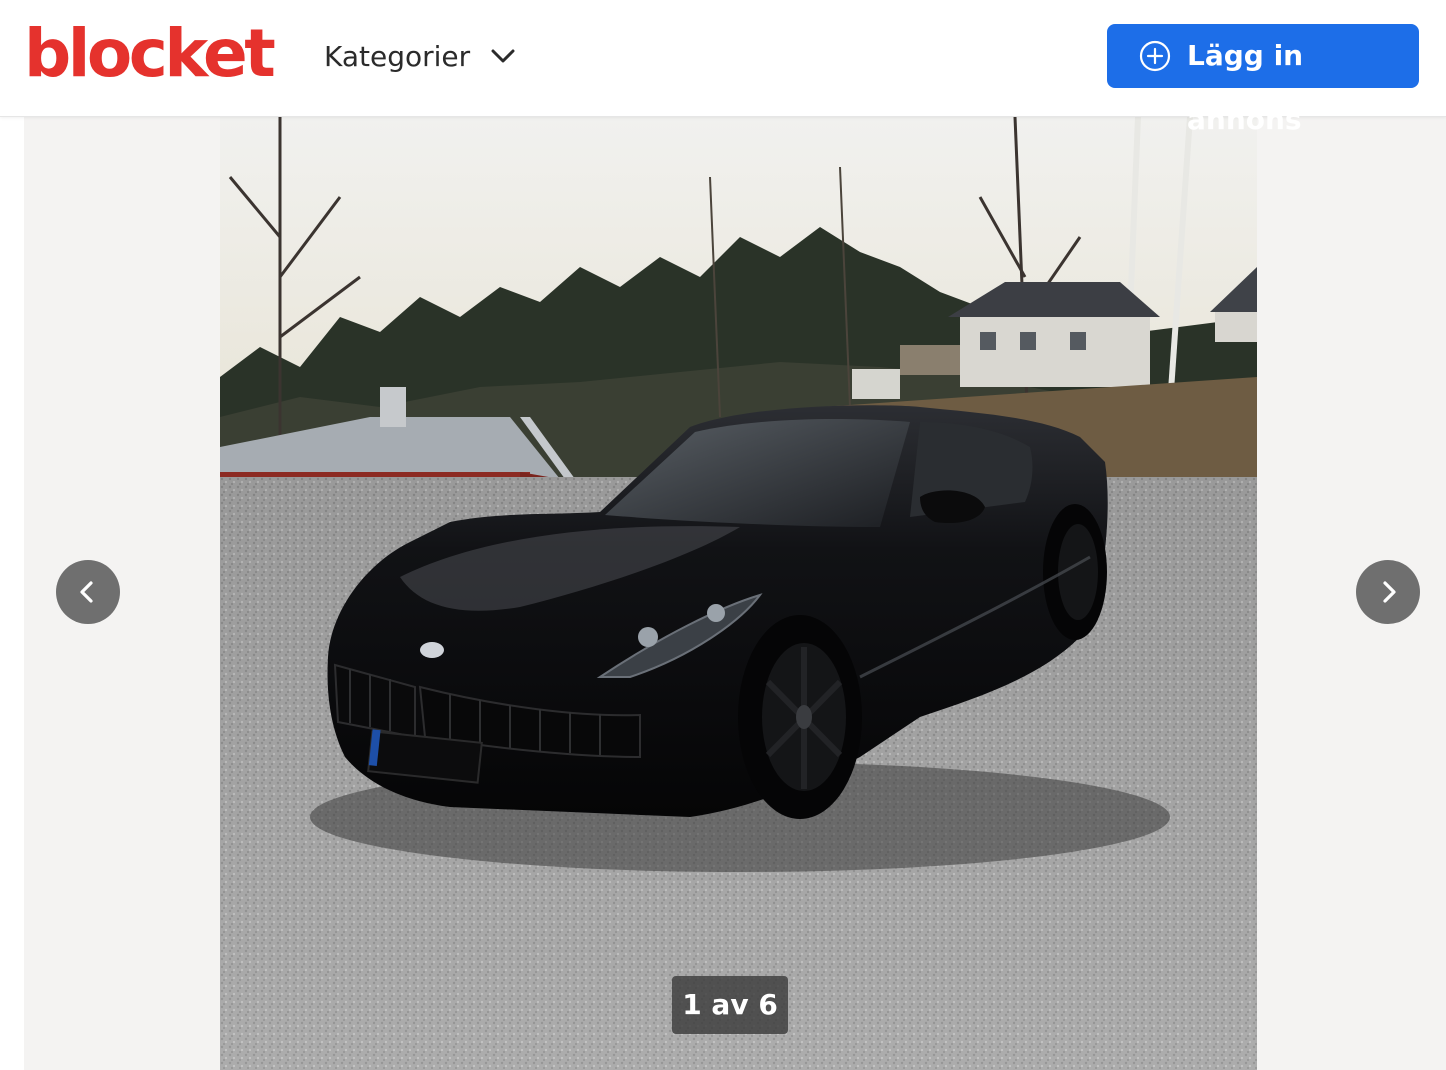  I want to click on chevron-right-icon, so click(1389, 592).